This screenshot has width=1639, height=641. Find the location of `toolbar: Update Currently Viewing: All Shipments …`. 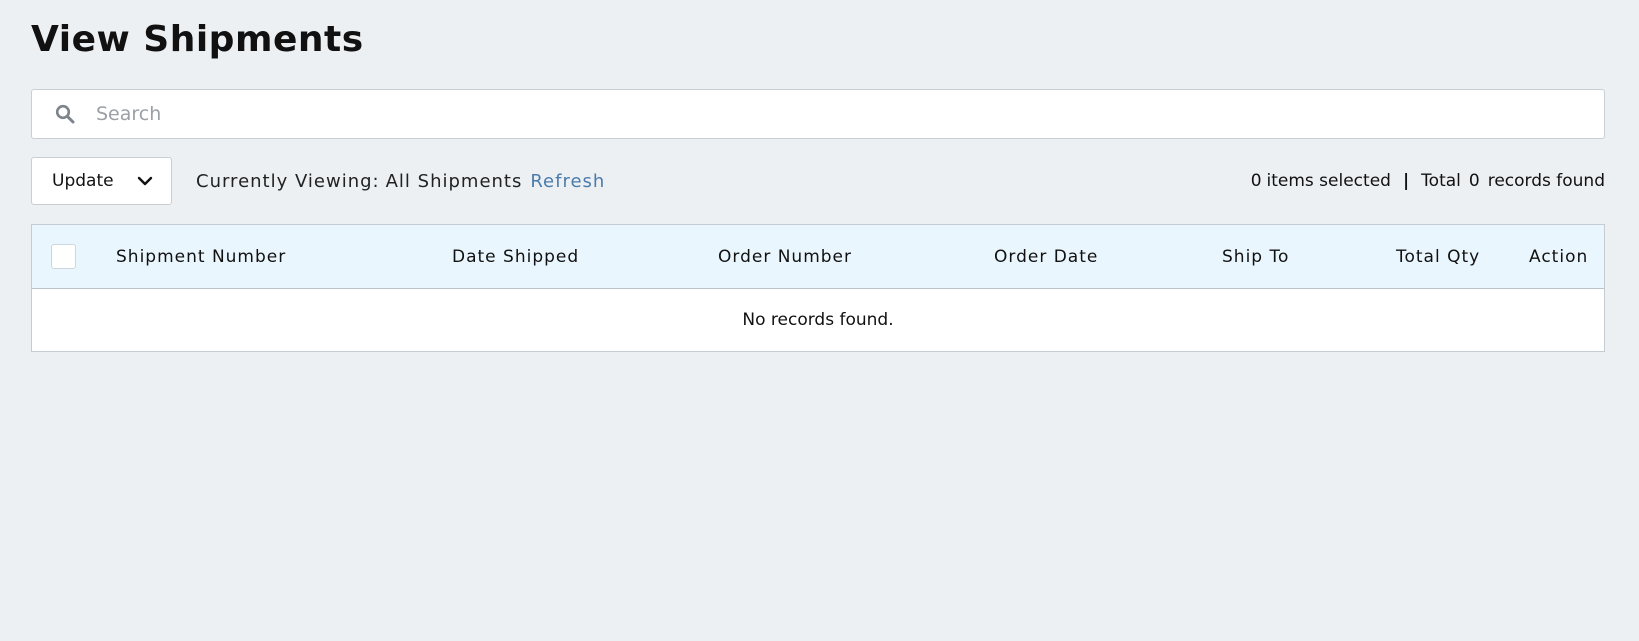

toolbar: Update Currently Viewing: All Shipments … is located at coordinates (818, 181).